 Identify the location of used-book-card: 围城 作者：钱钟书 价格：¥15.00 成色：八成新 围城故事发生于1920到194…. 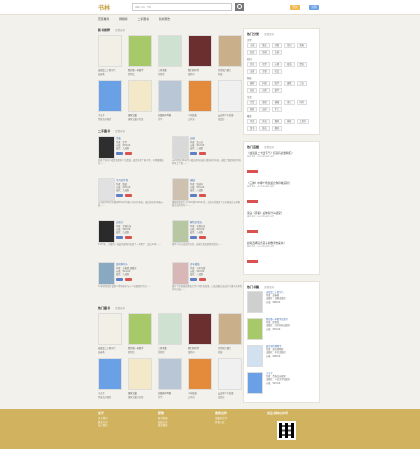
(207, 196).